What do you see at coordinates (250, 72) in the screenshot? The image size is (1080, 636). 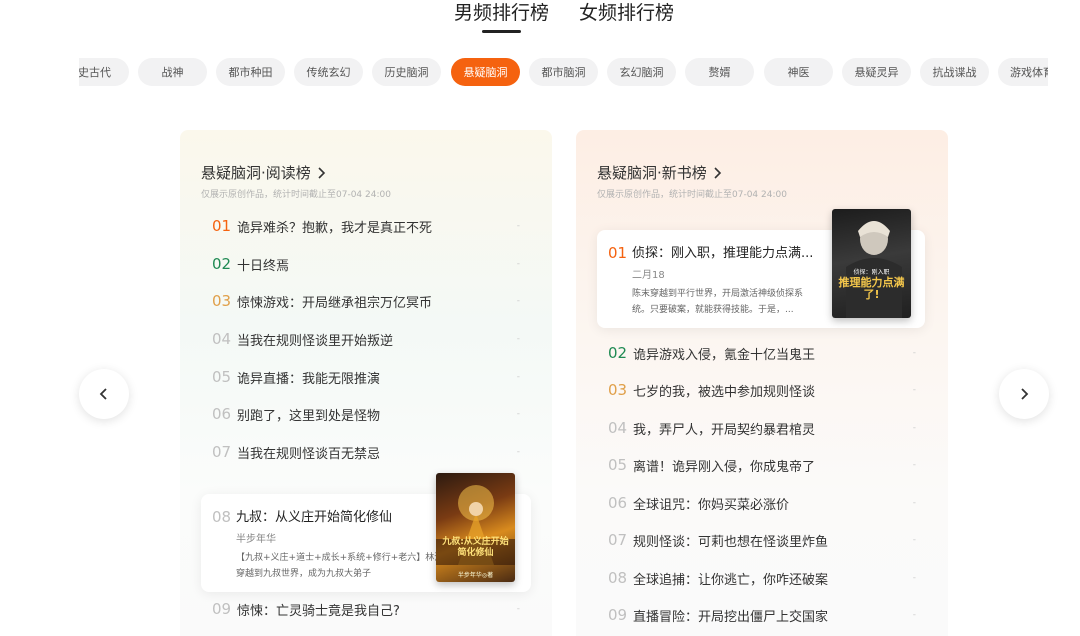 I see `category-chip: 都市种田` at bounding box center [250, 72].